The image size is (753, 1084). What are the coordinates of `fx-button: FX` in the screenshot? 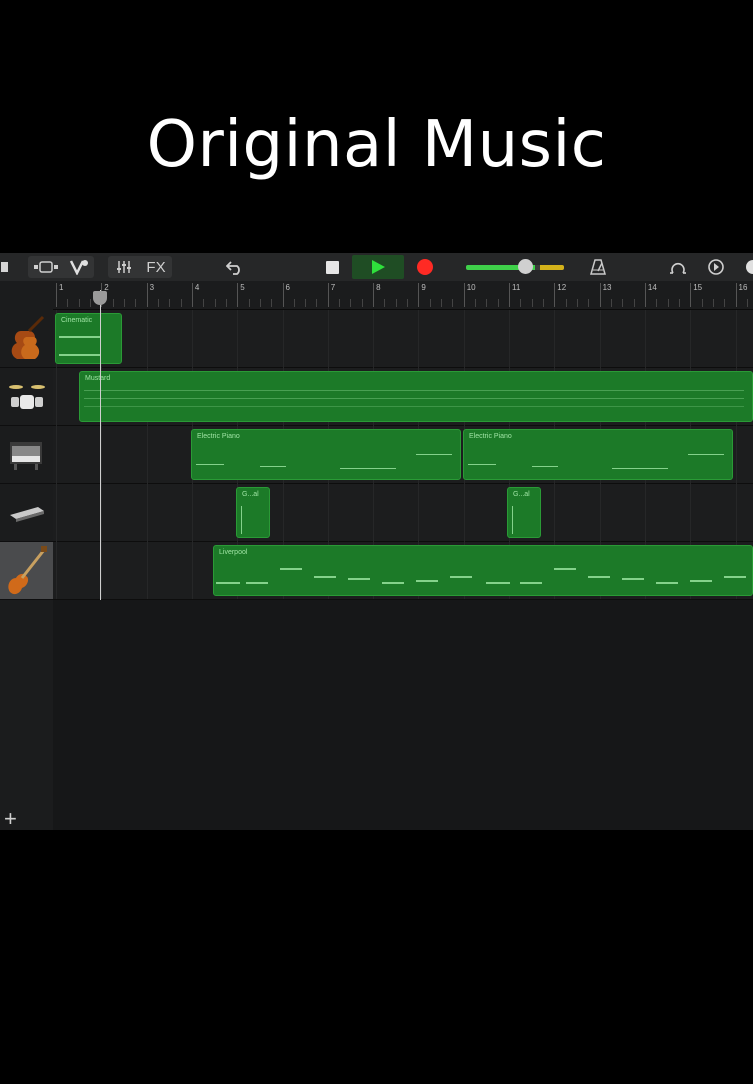 It's located at (156, 267).